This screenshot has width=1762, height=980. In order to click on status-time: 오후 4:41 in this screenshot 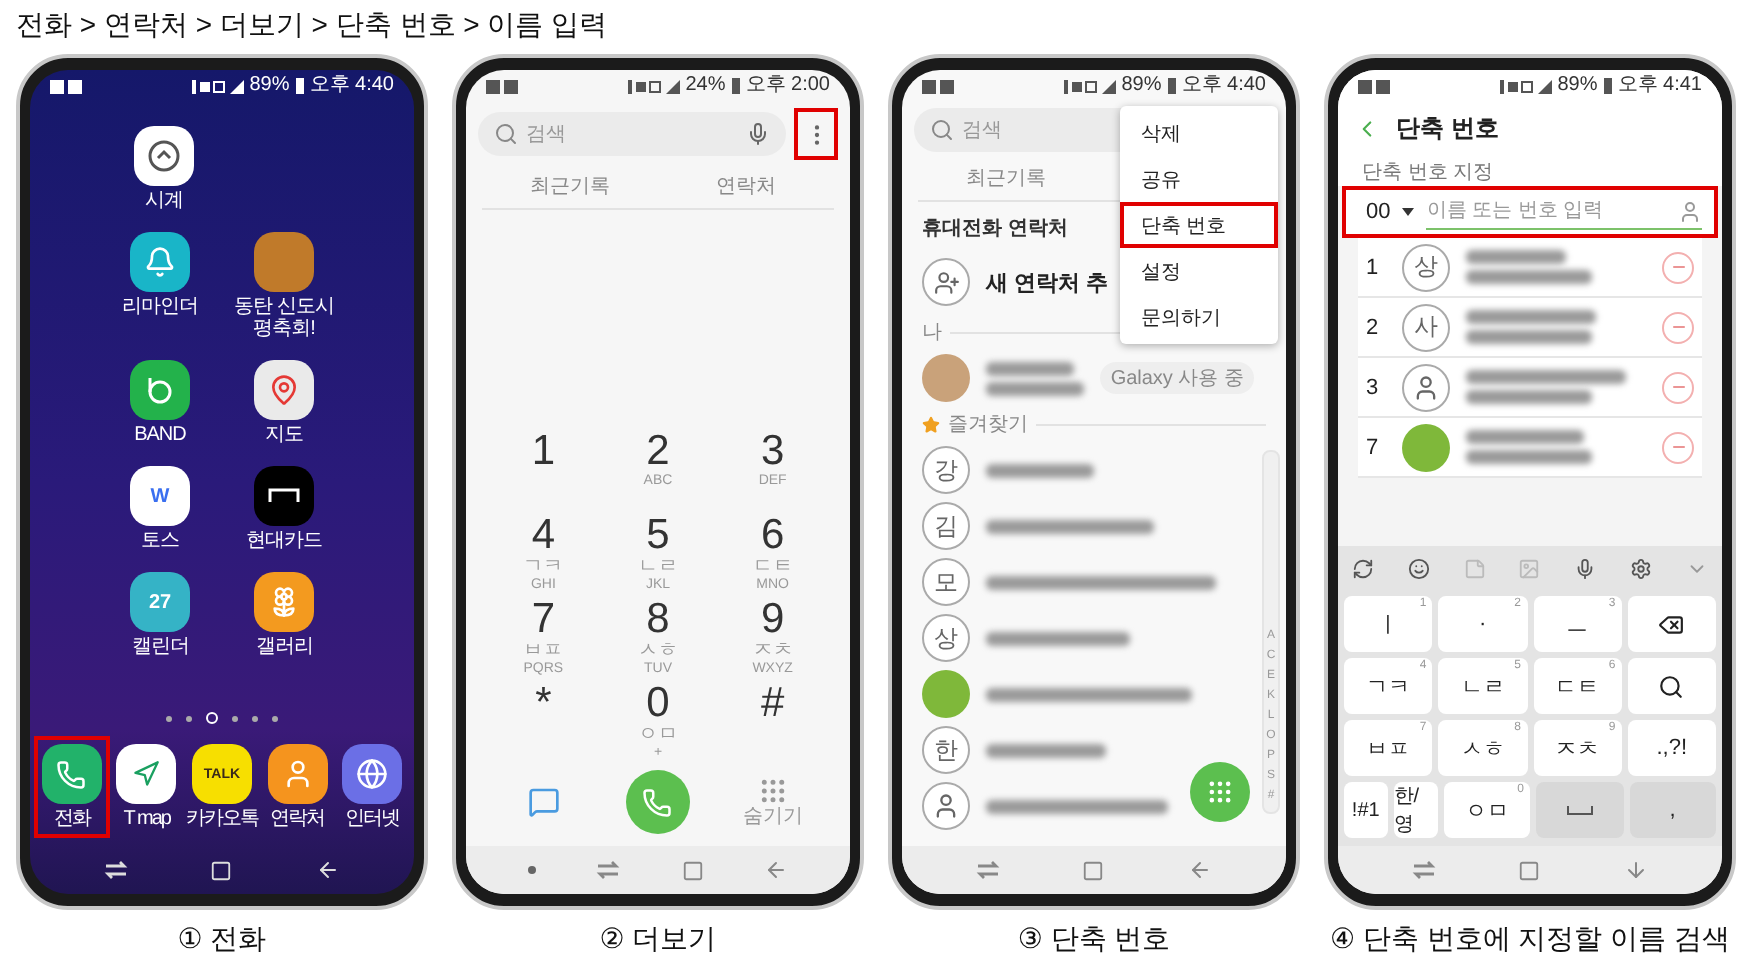, I will do `click(1659, 86)`.